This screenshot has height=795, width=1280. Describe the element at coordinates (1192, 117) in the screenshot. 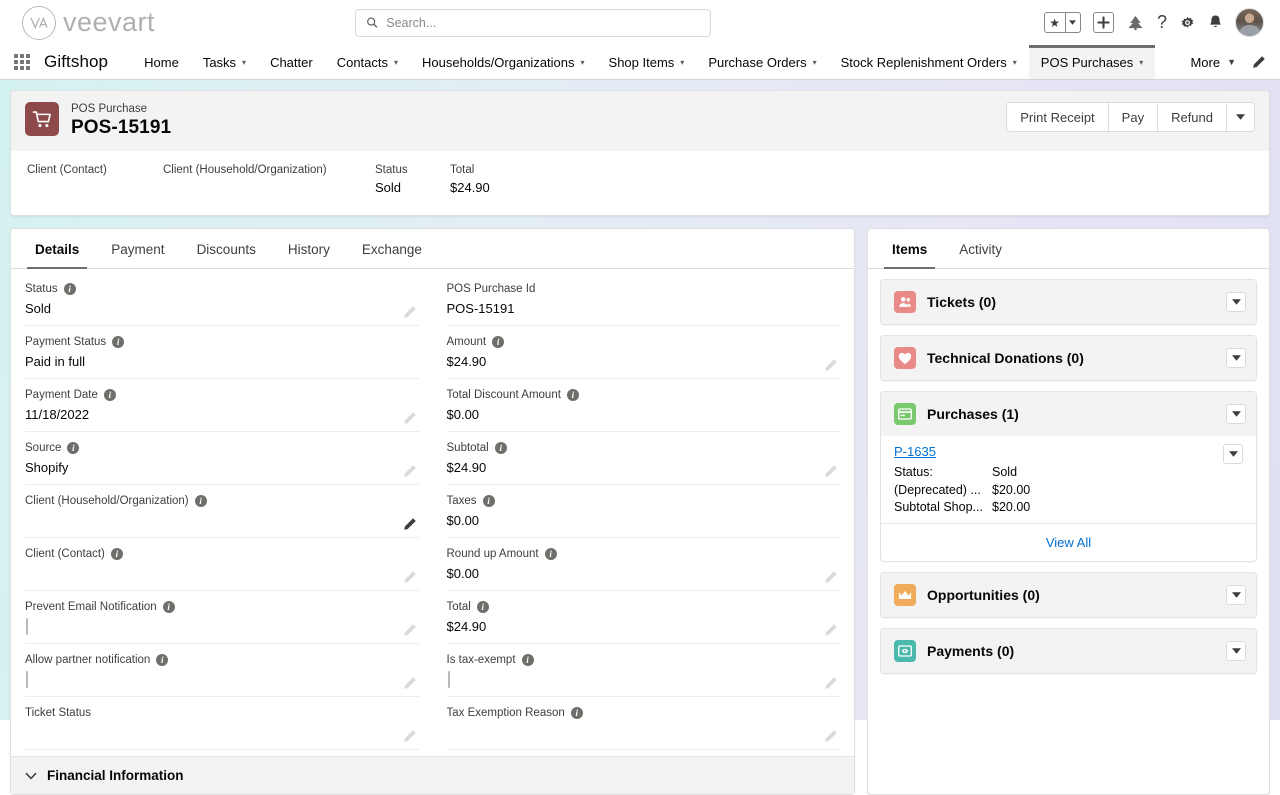

I see `refund-button: Refund` at that location.